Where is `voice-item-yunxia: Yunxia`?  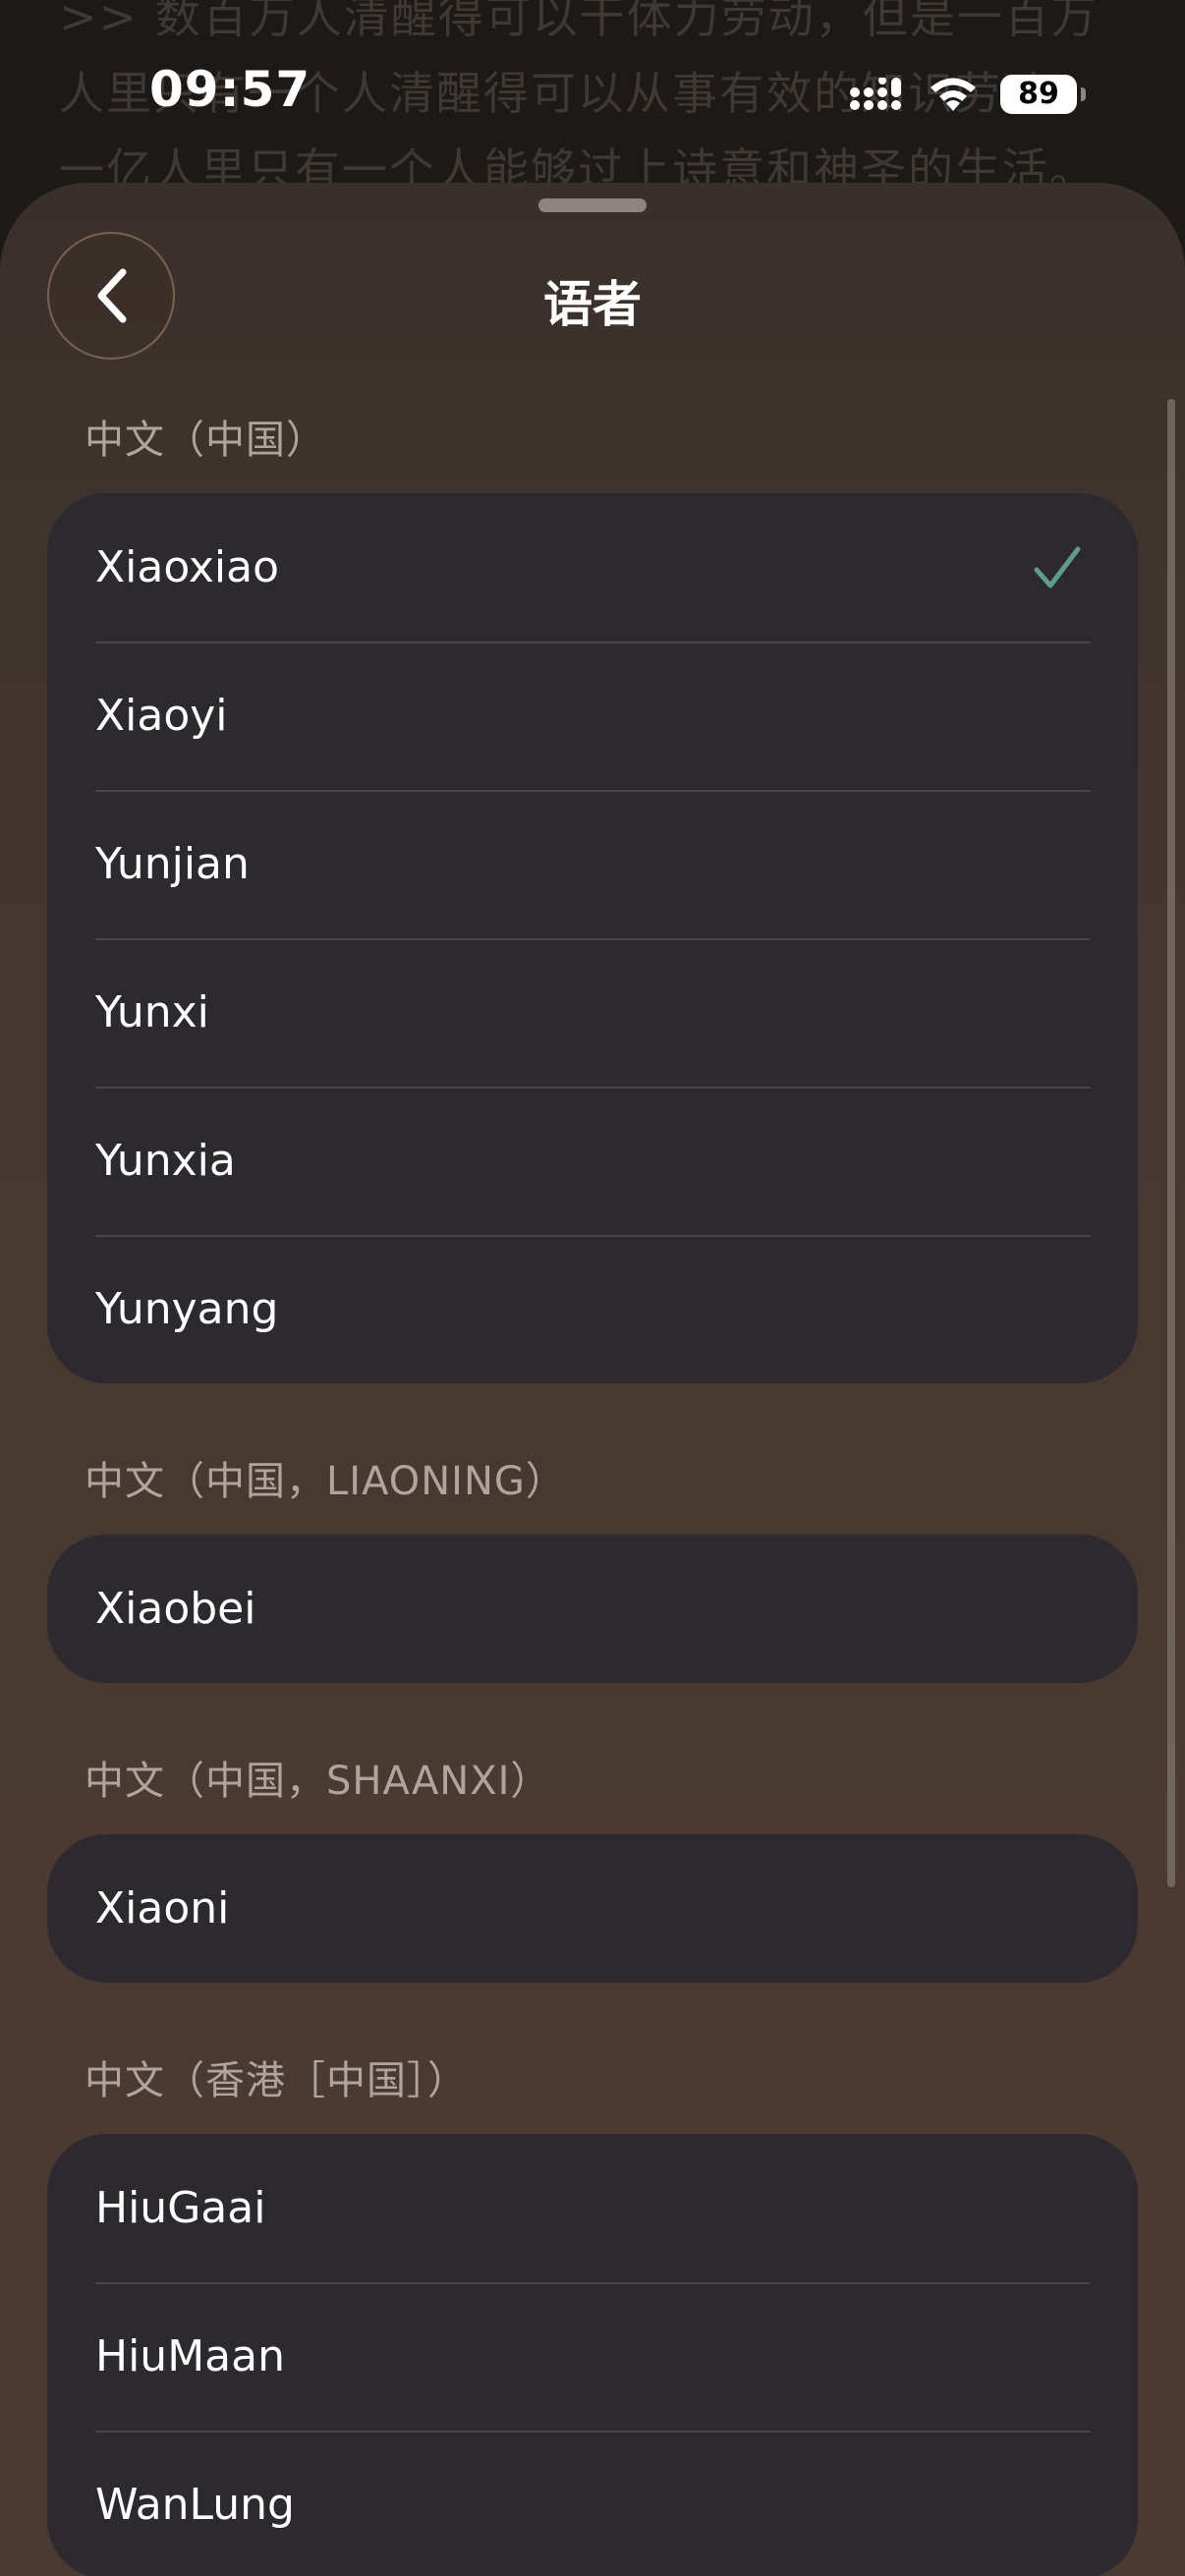
voice-item-yunxia: Yunxia is located at coordinates (592, 1161).